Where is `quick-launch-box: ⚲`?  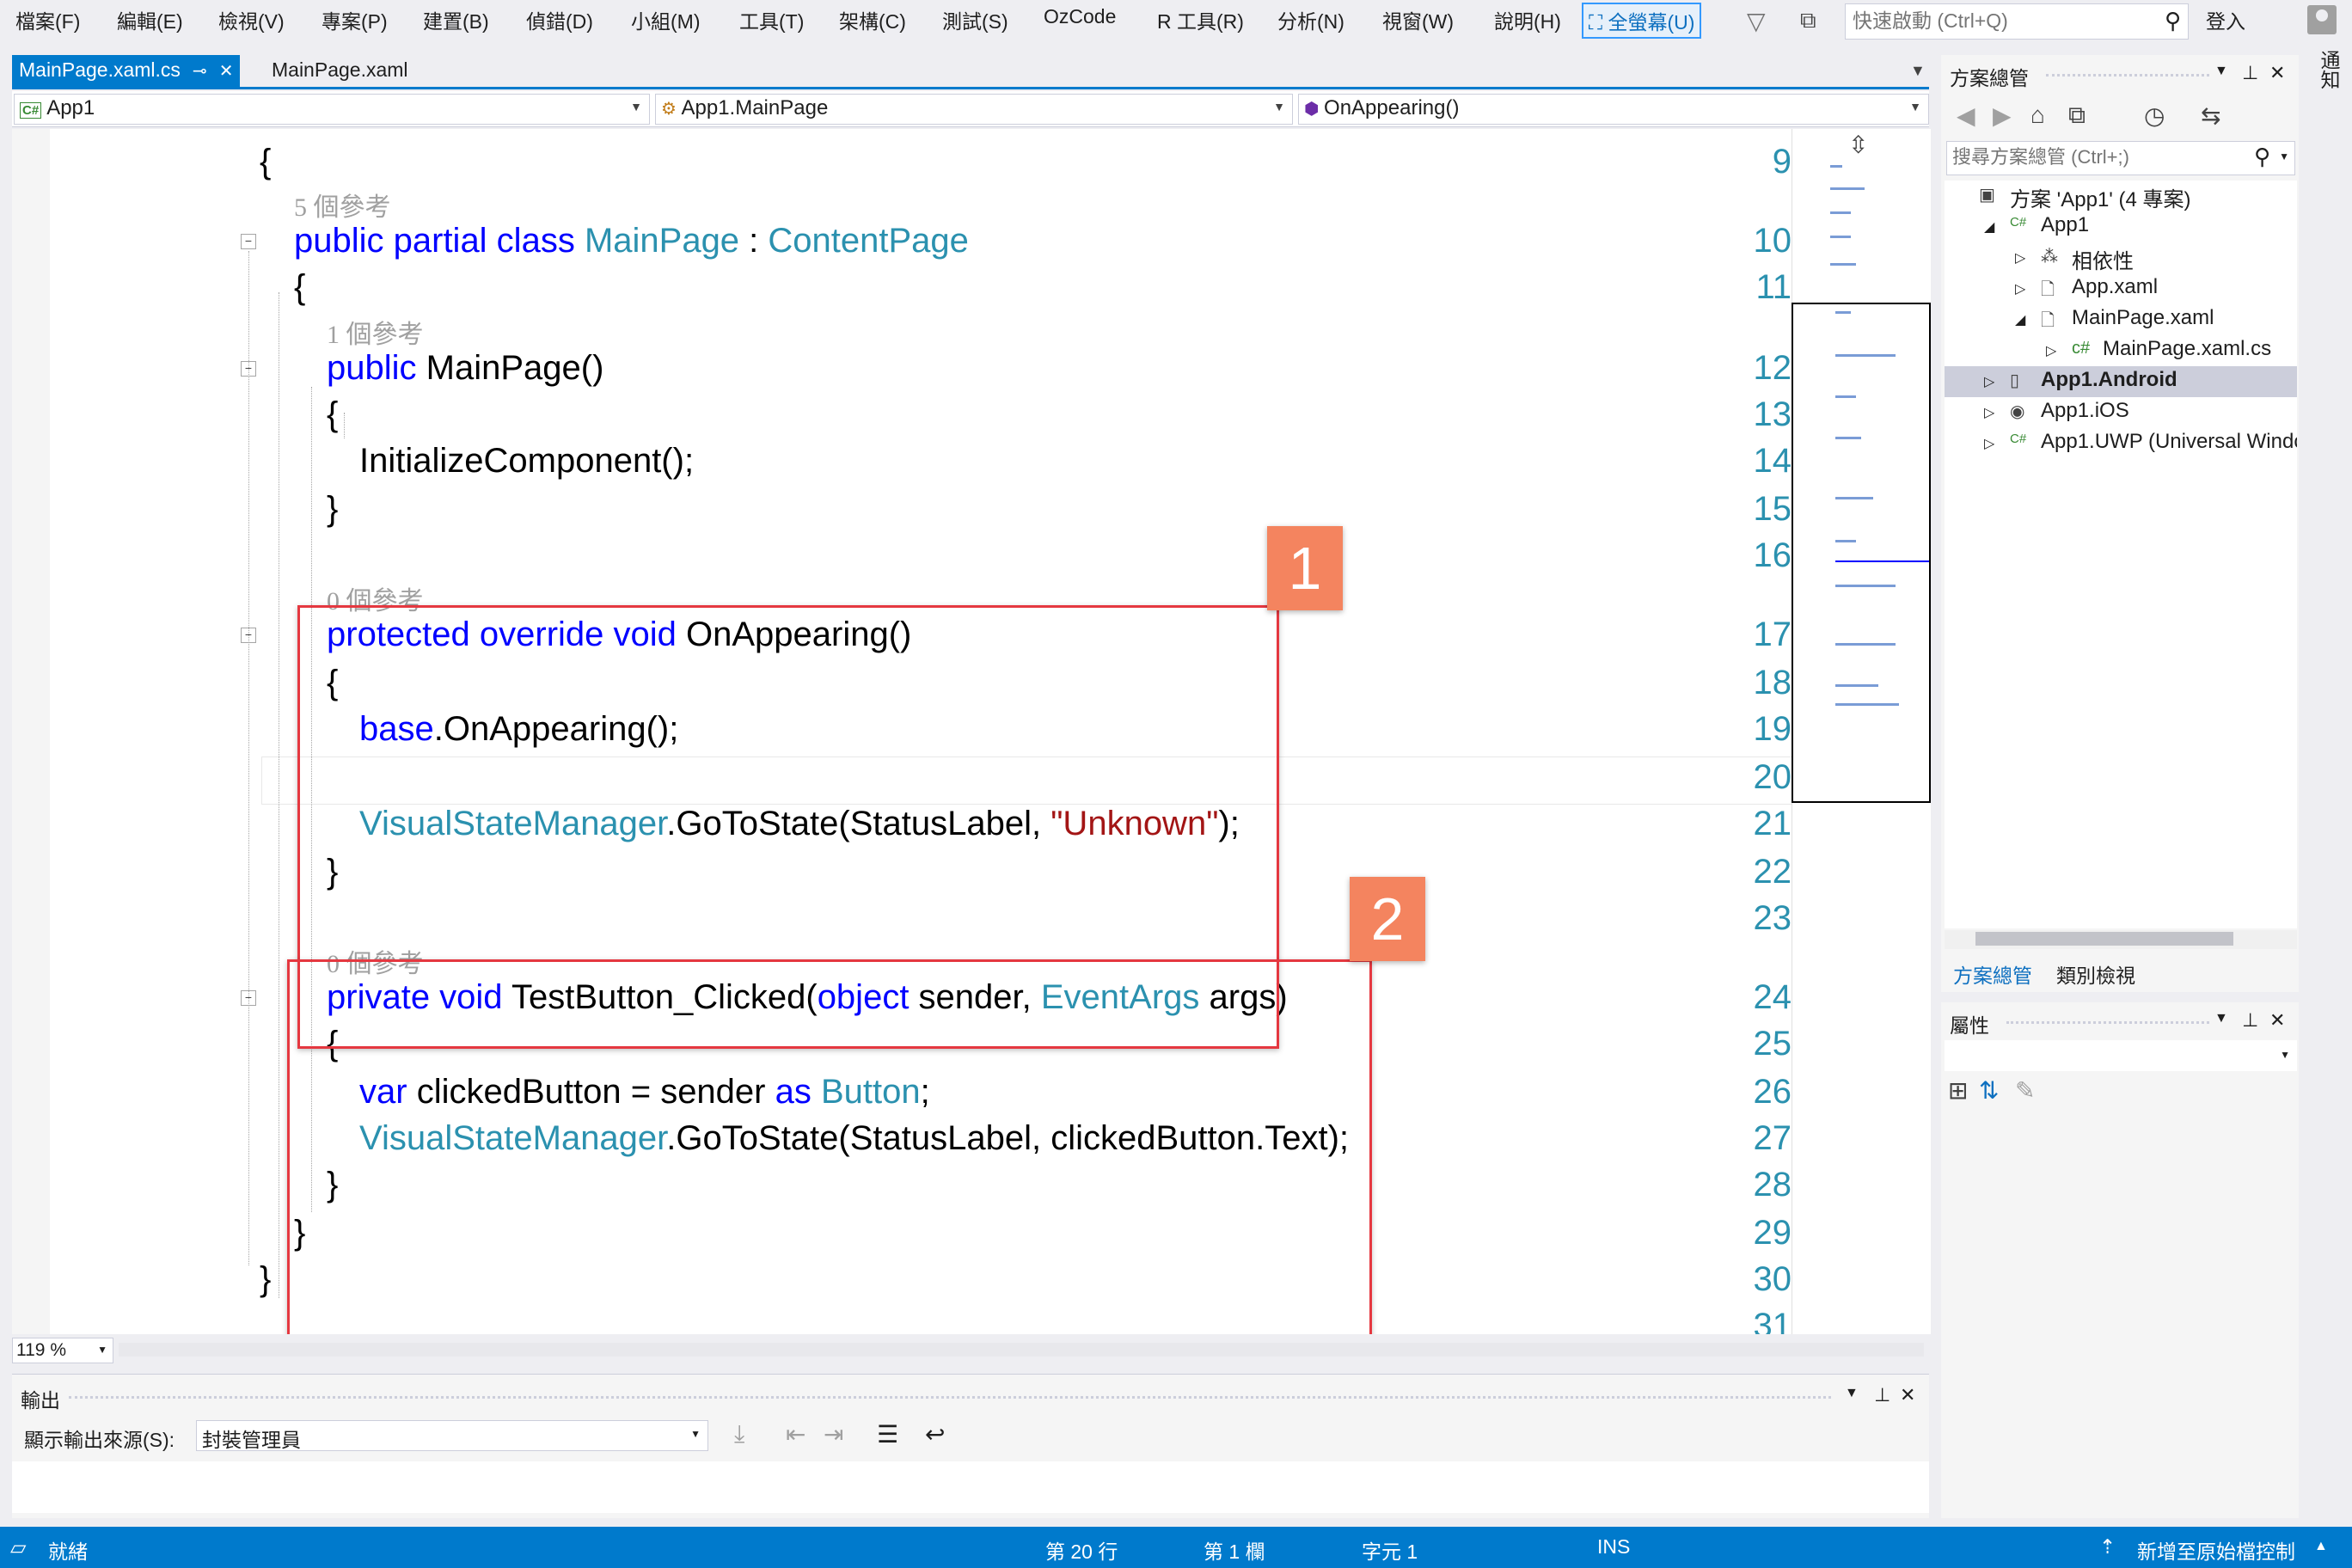 quick-launch-box: ⚲ is located at coordinates (2017, 21).